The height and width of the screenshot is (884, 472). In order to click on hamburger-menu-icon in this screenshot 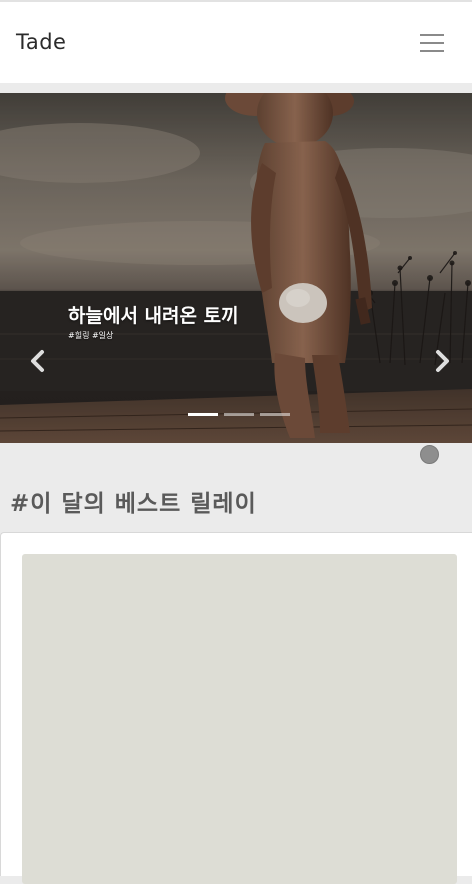, I will do `click(431, 43)`.